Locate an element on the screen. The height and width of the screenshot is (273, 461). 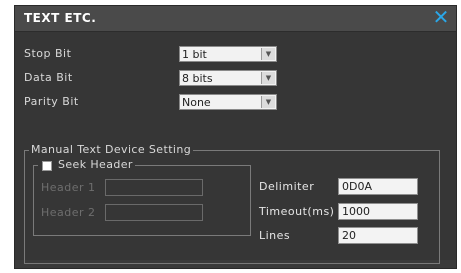
data-bit-select: 8 bits ▼ is located at coordinates (228, 78).